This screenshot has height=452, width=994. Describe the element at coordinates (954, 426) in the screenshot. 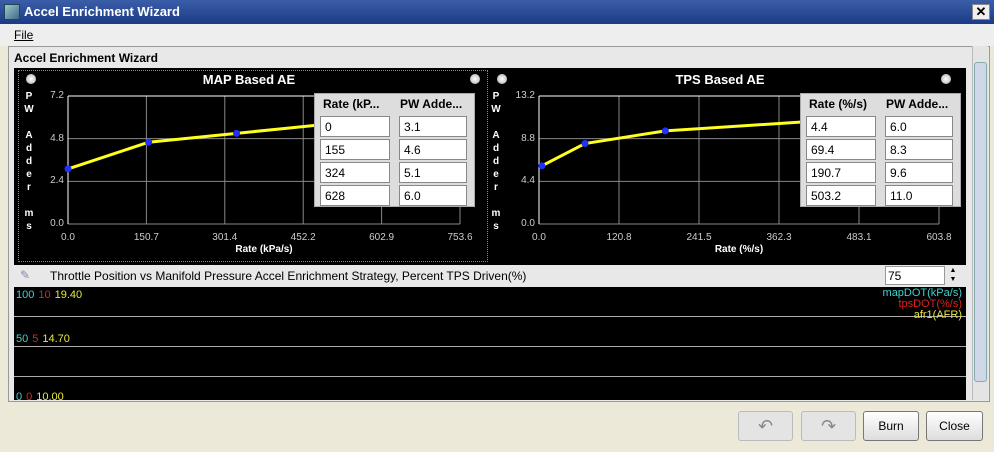

I see `close-button: Close` at that location.